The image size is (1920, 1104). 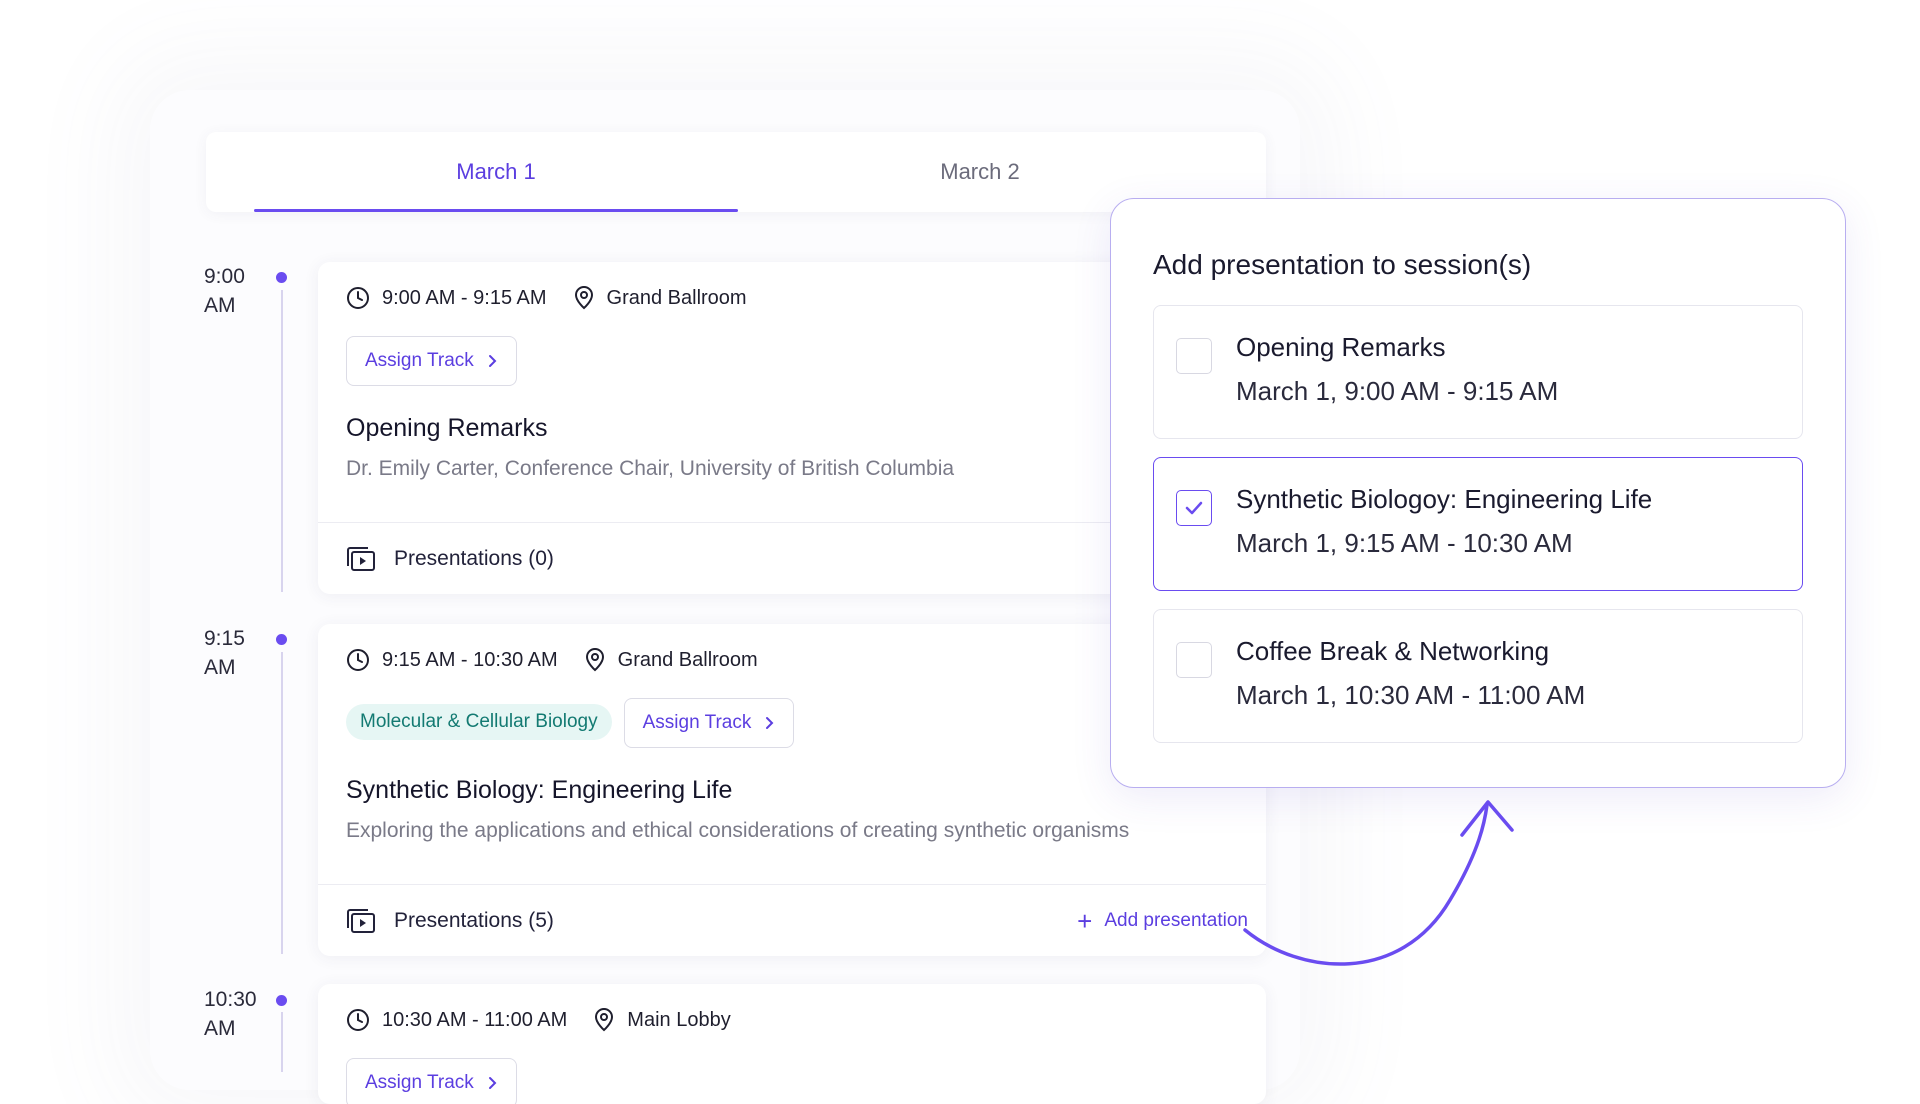 I want to click on option-time: March 1, 9:15 AM - 10:30 AM, so click(x=1404, y=543).